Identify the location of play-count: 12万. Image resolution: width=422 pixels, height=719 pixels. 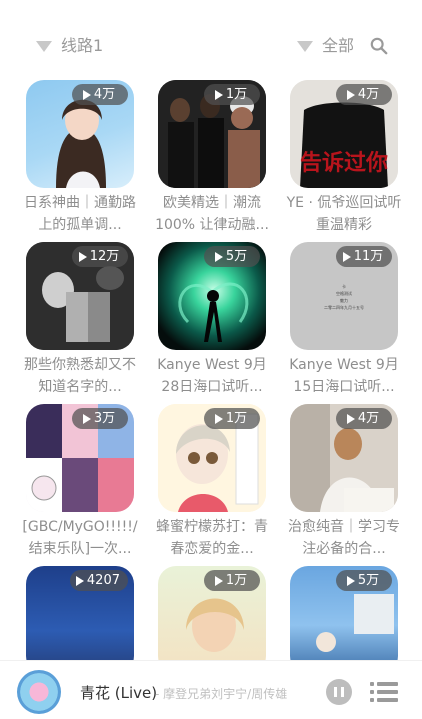
(104, 256).